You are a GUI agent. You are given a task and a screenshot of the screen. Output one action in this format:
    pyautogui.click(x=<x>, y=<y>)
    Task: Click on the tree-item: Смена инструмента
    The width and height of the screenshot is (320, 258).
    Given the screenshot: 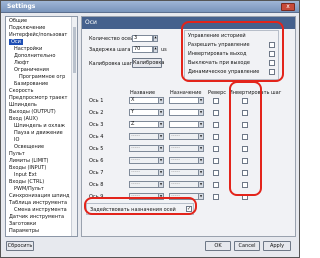 What is the action you would take?
    pyautogui.click(x=40, y=210)
    